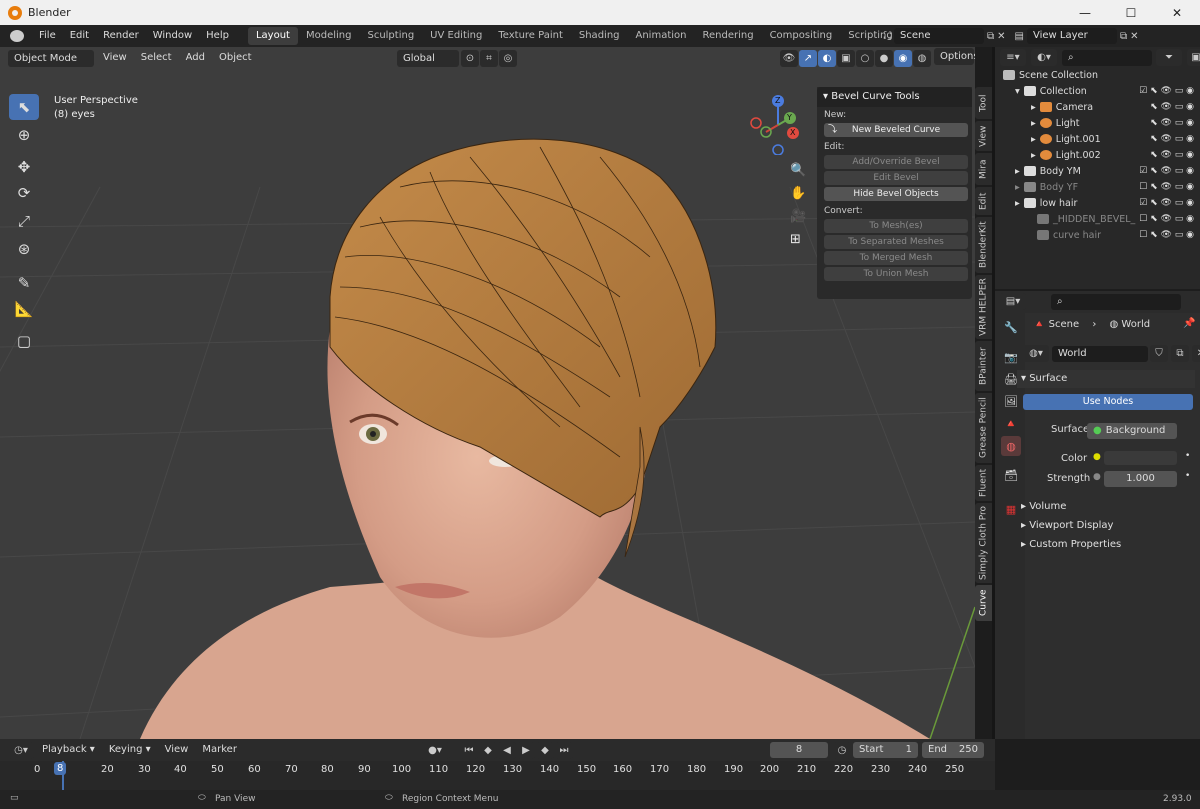  I want to click on annotate-tool-icon: ✎, so click(24, 283).